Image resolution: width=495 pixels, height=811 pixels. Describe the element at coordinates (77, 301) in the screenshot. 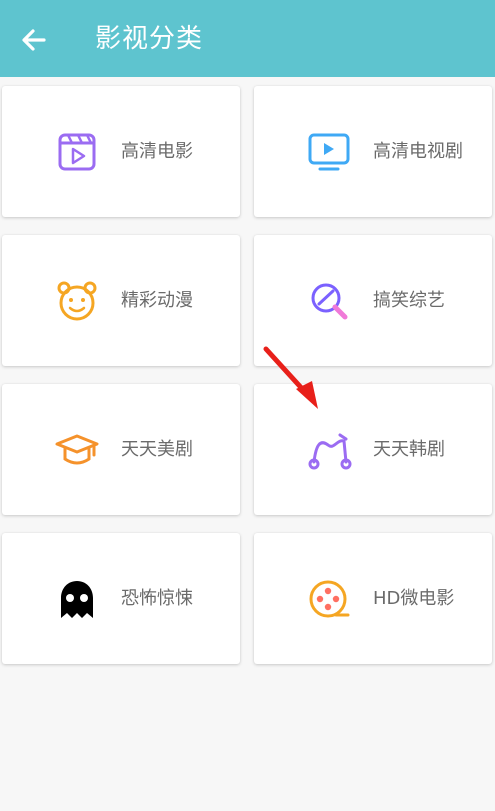

I see `bear-face-icon` at that location.